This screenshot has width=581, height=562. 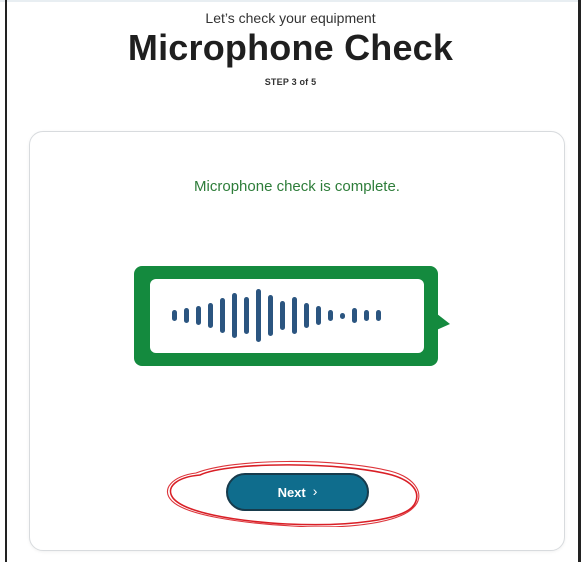 I want to click on next-button: Next ›, so click(x=297, y=492).